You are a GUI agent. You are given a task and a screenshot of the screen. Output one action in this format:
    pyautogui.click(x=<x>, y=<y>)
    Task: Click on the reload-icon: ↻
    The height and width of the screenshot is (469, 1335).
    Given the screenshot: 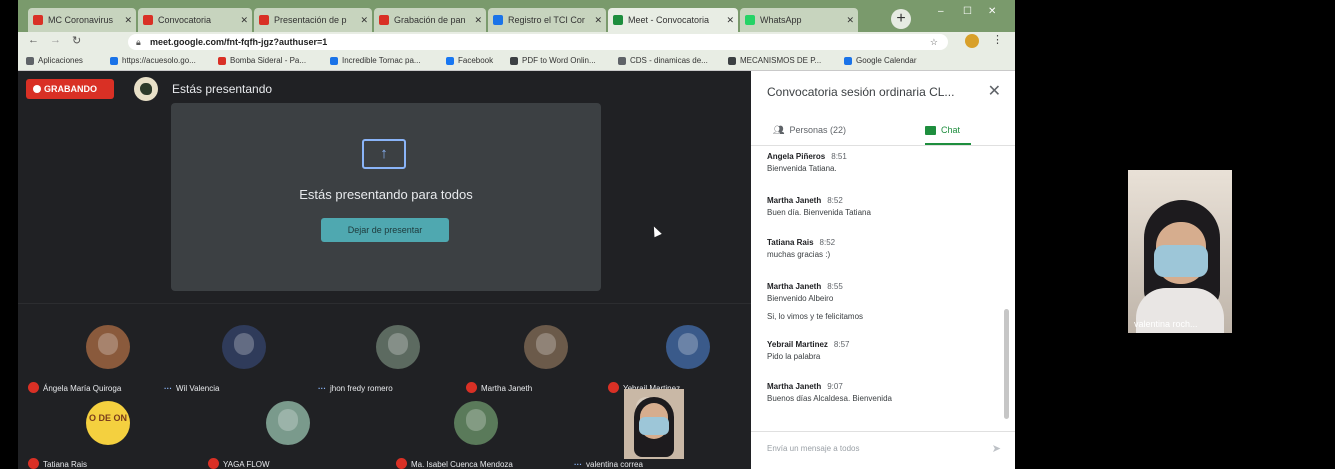 What is the action you would take?
    pyautogui.click(x=76, y=40)
    